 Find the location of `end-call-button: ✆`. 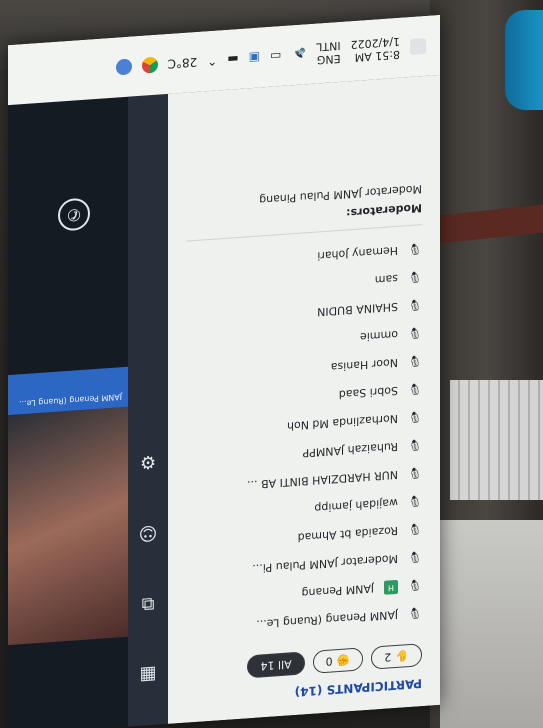

end-call-button: ✆ is located at coordinates (74, 214).